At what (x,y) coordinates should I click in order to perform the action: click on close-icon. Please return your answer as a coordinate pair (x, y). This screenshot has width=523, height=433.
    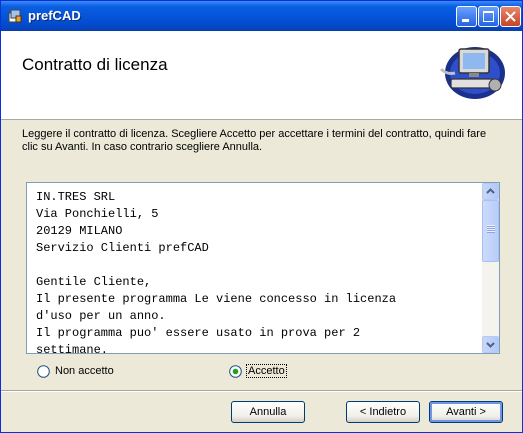
    Looking at the image, I should click on (510, 16).